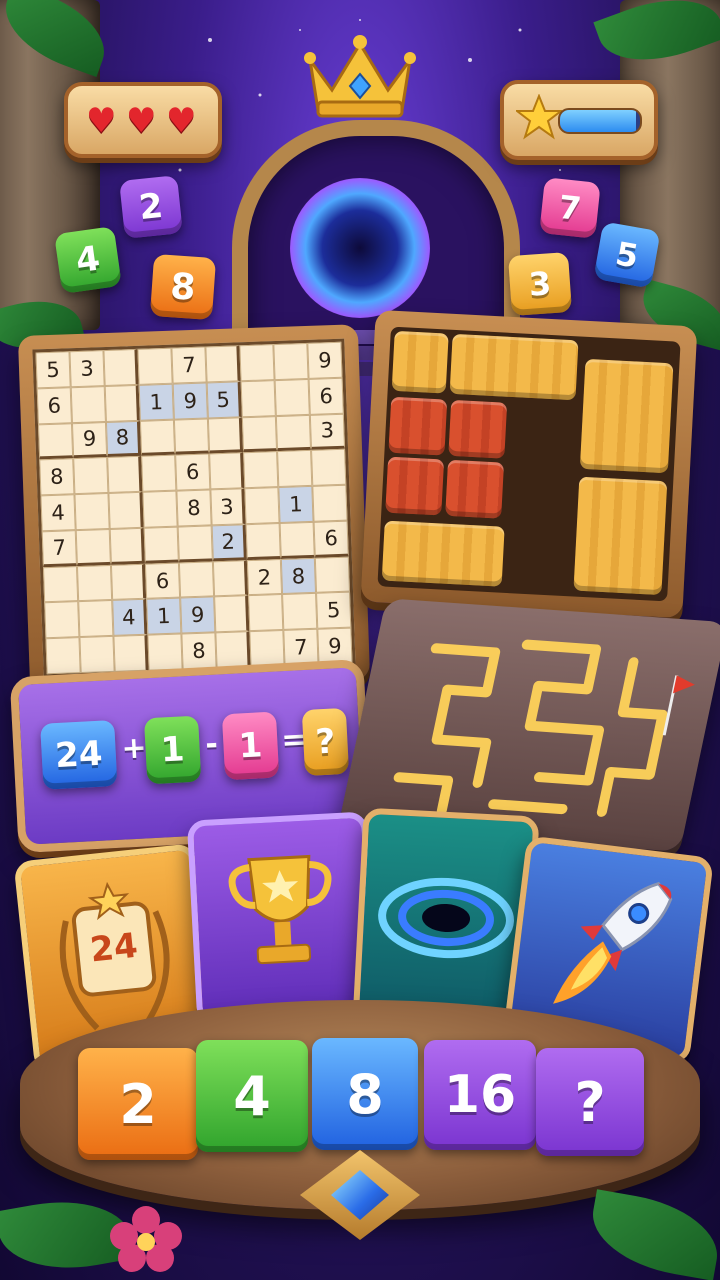  What do you see at coordinates (529, 464) in the screenshot?
I see `block-puzzle-board` at bounding box center [529, 464].